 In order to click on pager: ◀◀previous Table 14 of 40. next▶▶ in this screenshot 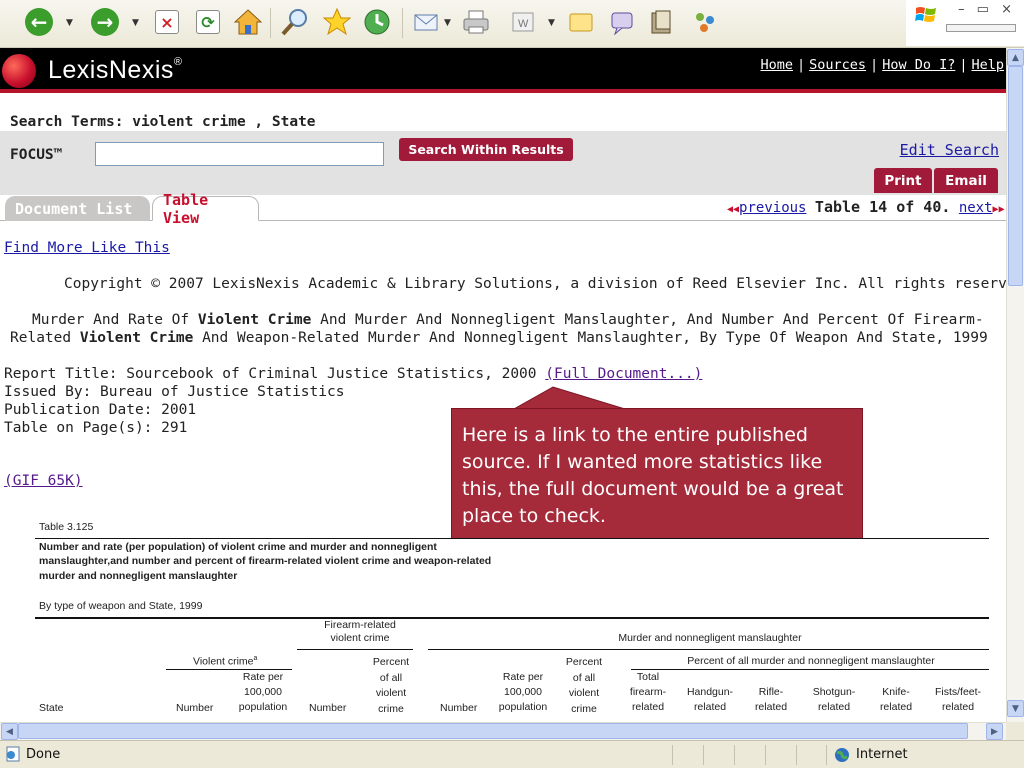, I will do `click(866, 207)`.